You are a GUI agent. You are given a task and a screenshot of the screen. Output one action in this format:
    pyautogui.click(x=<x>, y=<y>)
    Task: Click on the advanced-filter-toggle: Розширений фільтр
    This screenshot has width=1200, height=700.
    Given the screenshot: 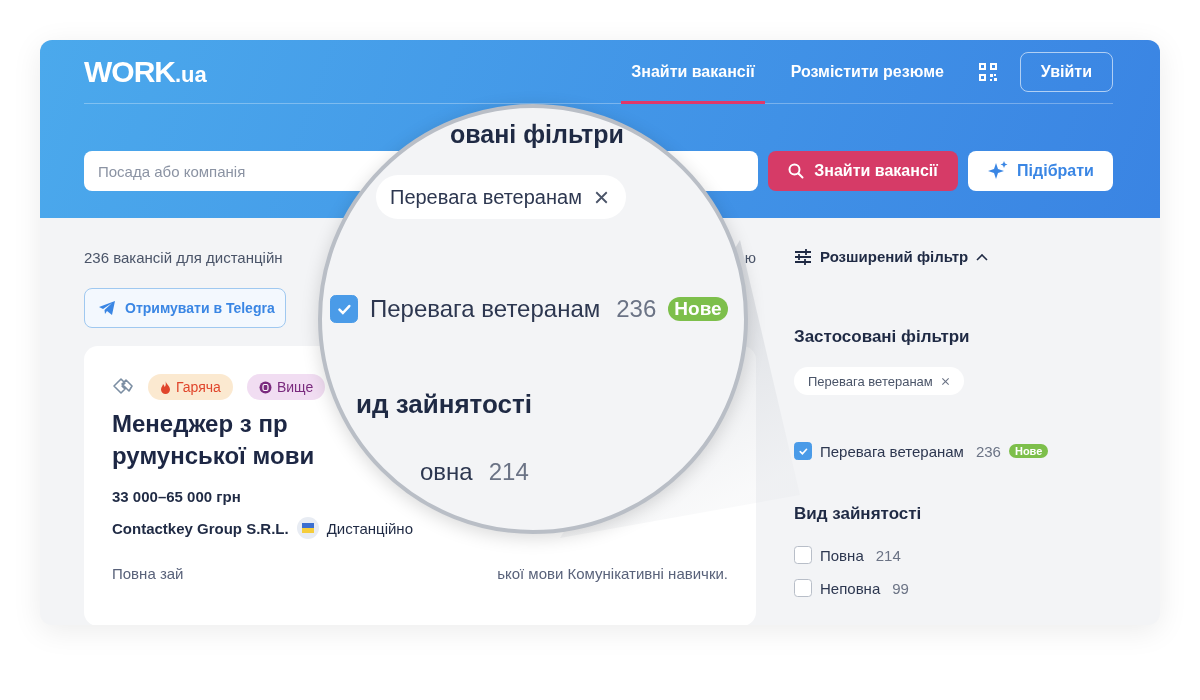 What is the action you would take?
    pyautogui.click(x=891, y=256)
    